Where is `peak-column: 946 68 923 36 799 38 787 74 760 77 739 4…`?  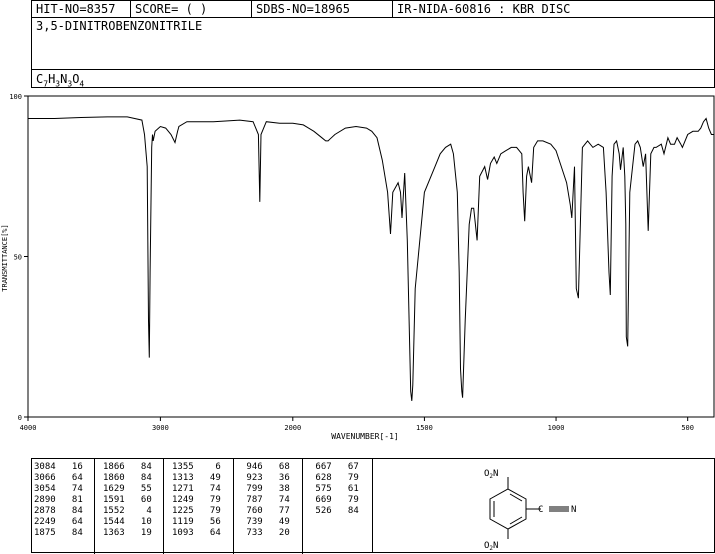 peak-column: 946 68 923 36 799 38 787 74 760 77 739 4… is located at coordinates (265, 500).